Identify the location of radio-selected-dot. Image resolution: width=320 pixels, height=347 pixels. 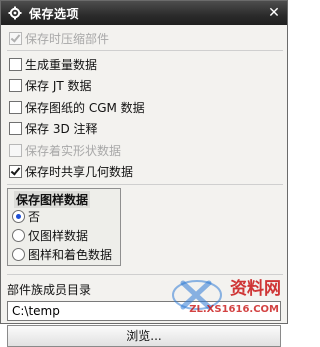
(18, 216).